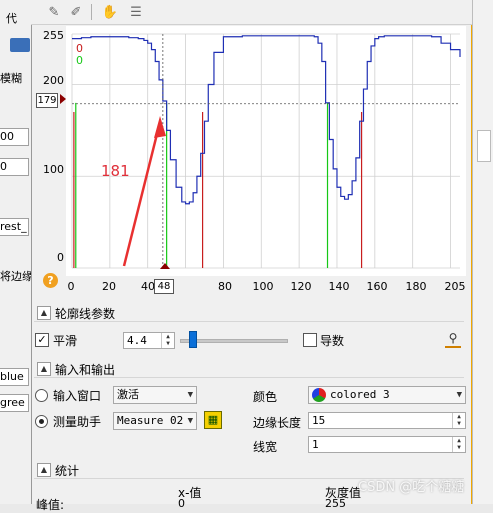 This screenshot has height=513, width=493. I want to click on y-marker-triangle, so click(63, 99).